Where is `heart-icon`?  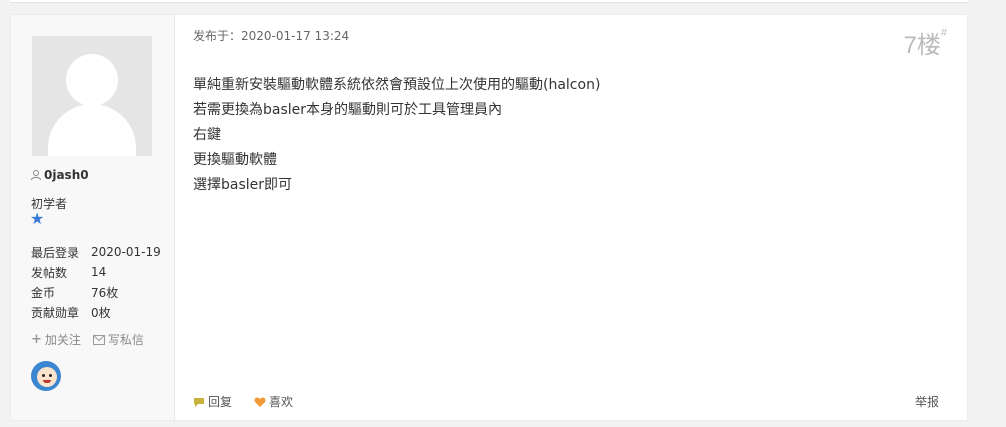 heart-icon is located at coordinates (260, 402).